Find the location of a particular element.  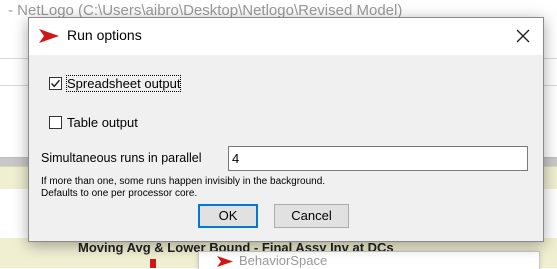

close-button is located at coordinates (523, 36).